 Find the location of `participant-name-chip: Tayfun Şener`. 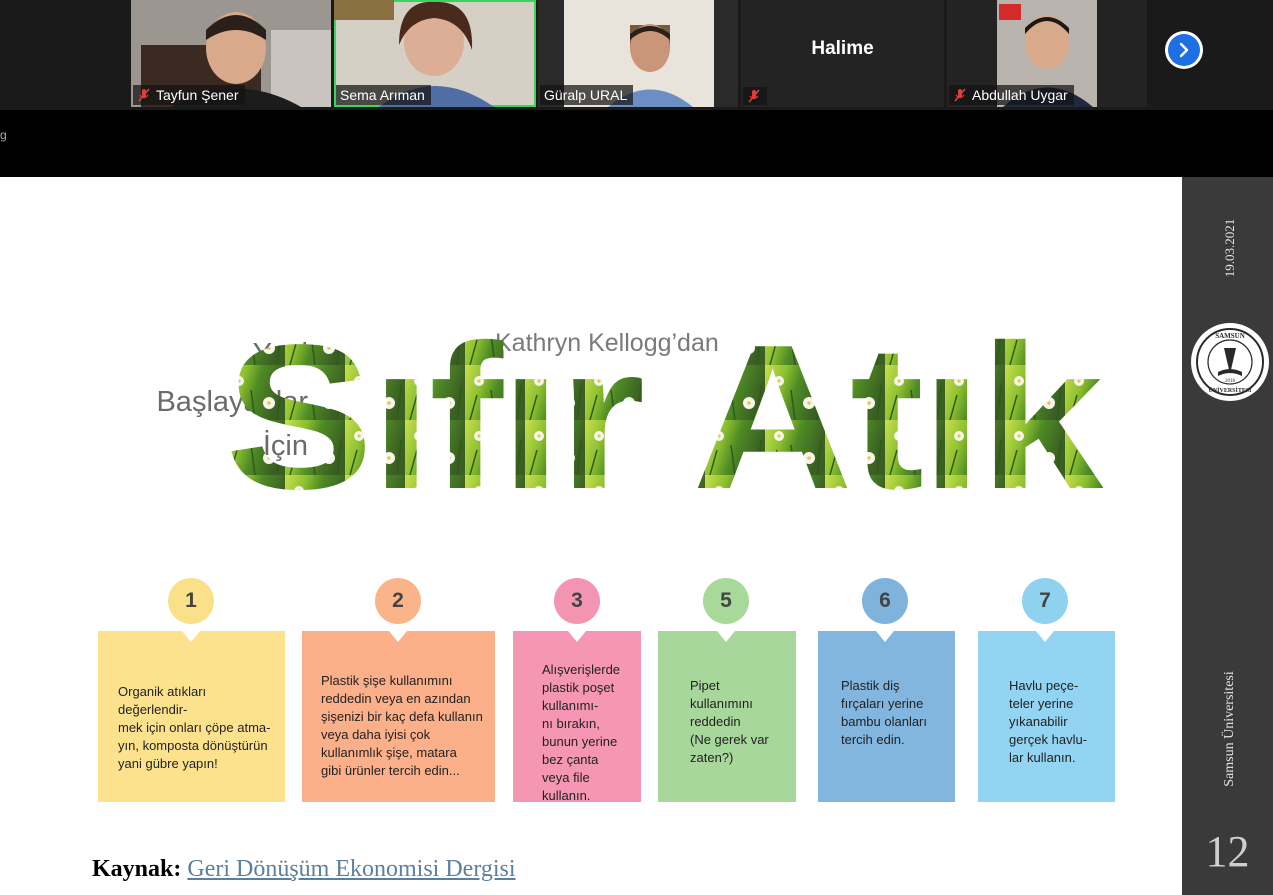

participant-name-chip: Tayfun Şener is located at coordinates (189, 95).